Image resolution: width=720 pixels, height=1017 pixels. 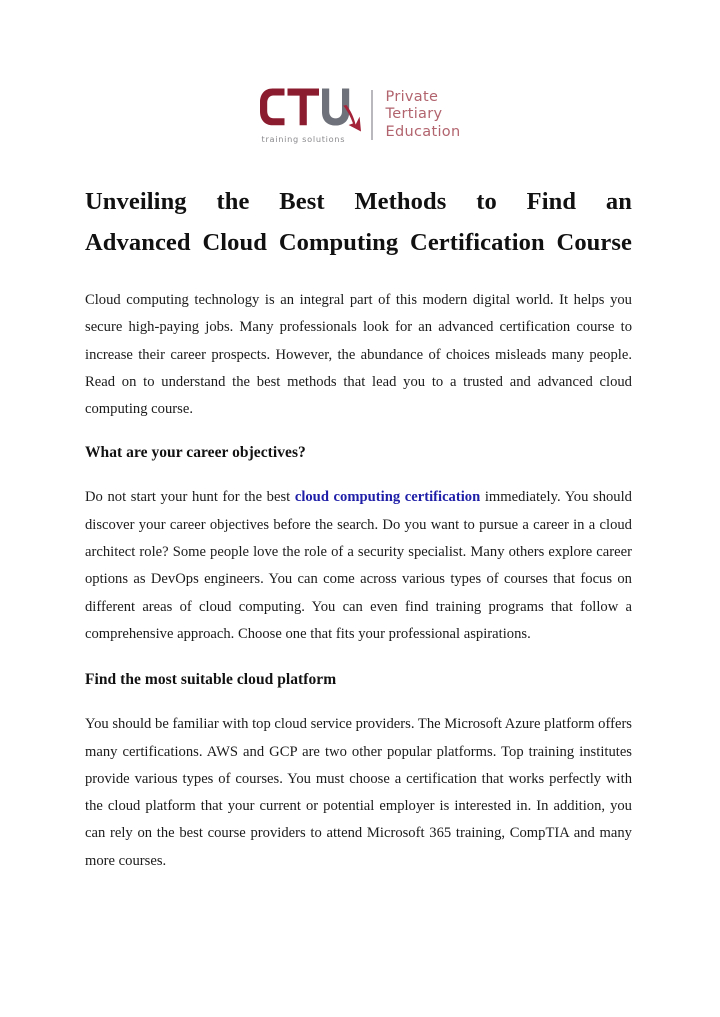 What do you see at coordinates (387, 497) in the screenshot?
I see `cloud-computing-certification-link: cloud computing certification` at bounding box center [387, 497].